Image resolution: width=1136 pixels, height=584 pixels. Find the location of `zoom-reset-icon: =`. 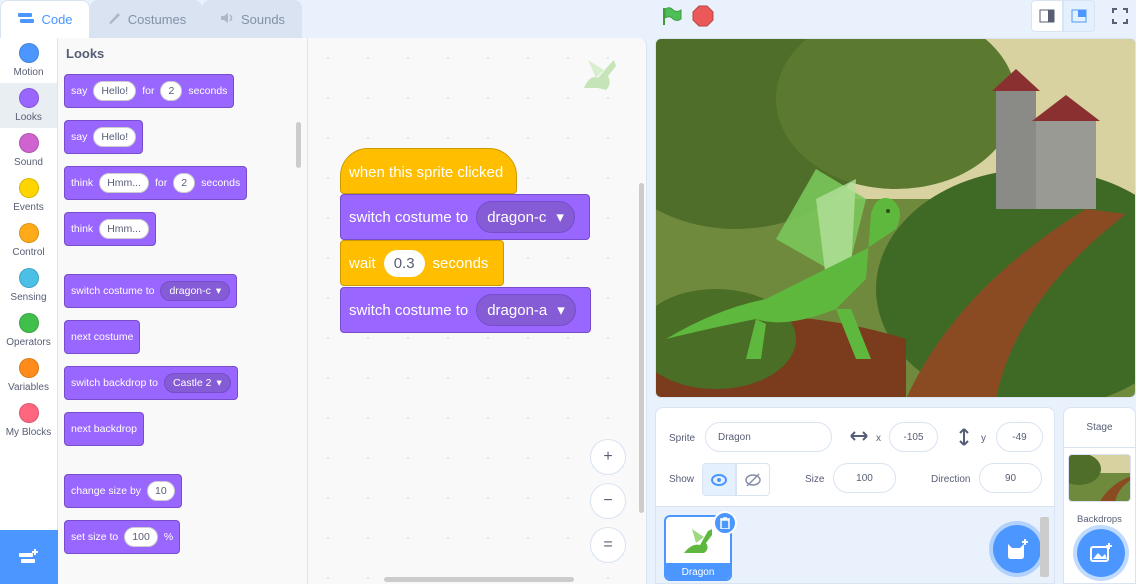

zoom-reset-icon: = is located at coordinates (608, 544).